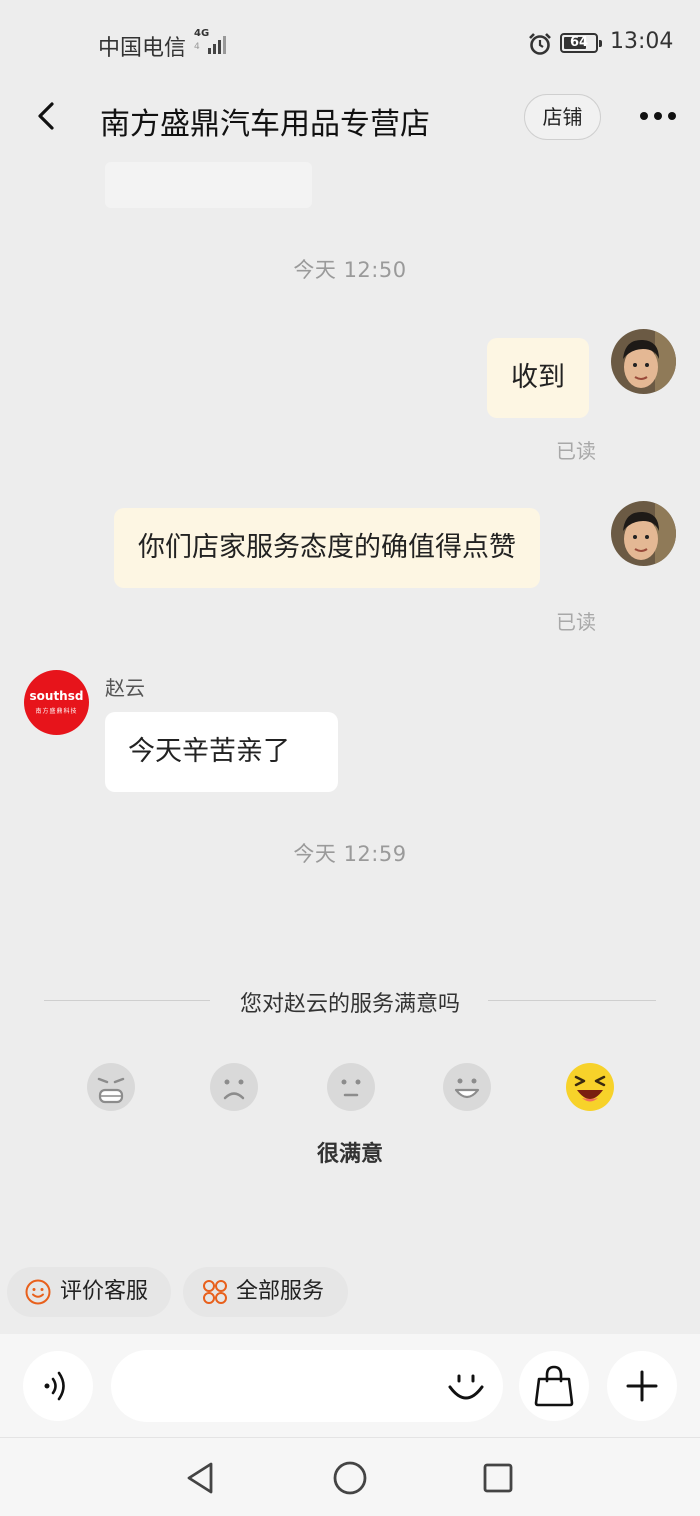 Image resolution: width=700 pixels, height=1516 pixels. What do you see at coordinates (538, 378) in the screenshot?
I see `message-bubble-outgoing: 收到` at bounding box center [538, 378].